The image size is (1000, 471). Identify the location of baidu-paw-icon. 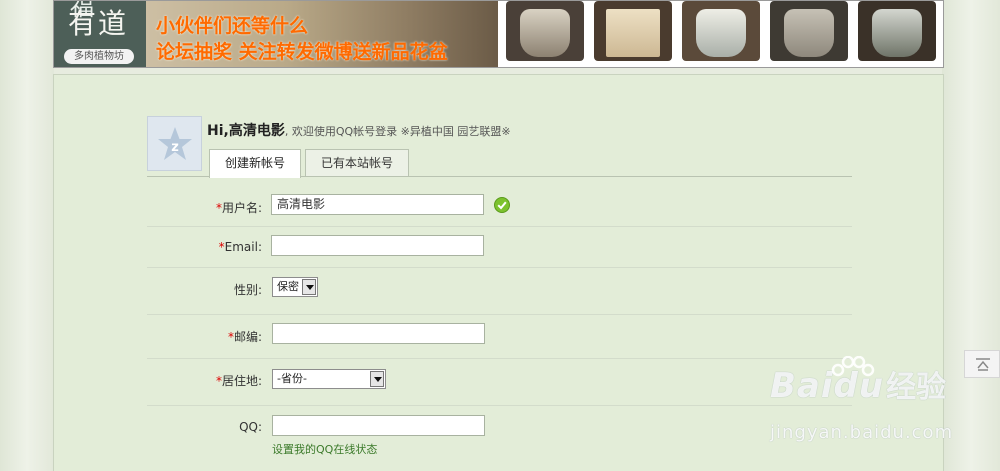
(853, 366).